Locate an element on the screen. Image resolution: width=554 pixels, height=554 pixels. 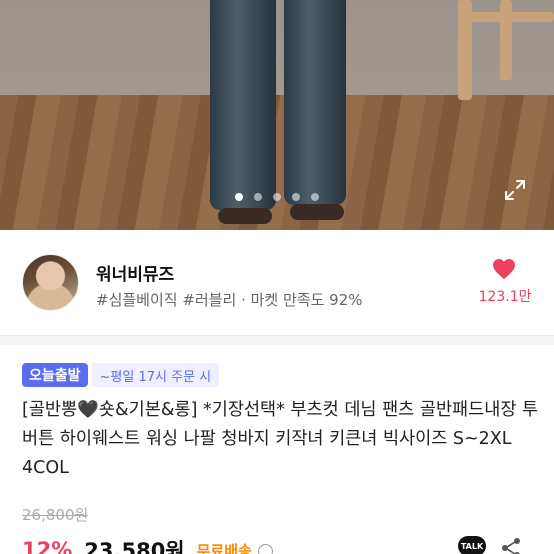
share-icon is located at coordinates (511, 545).